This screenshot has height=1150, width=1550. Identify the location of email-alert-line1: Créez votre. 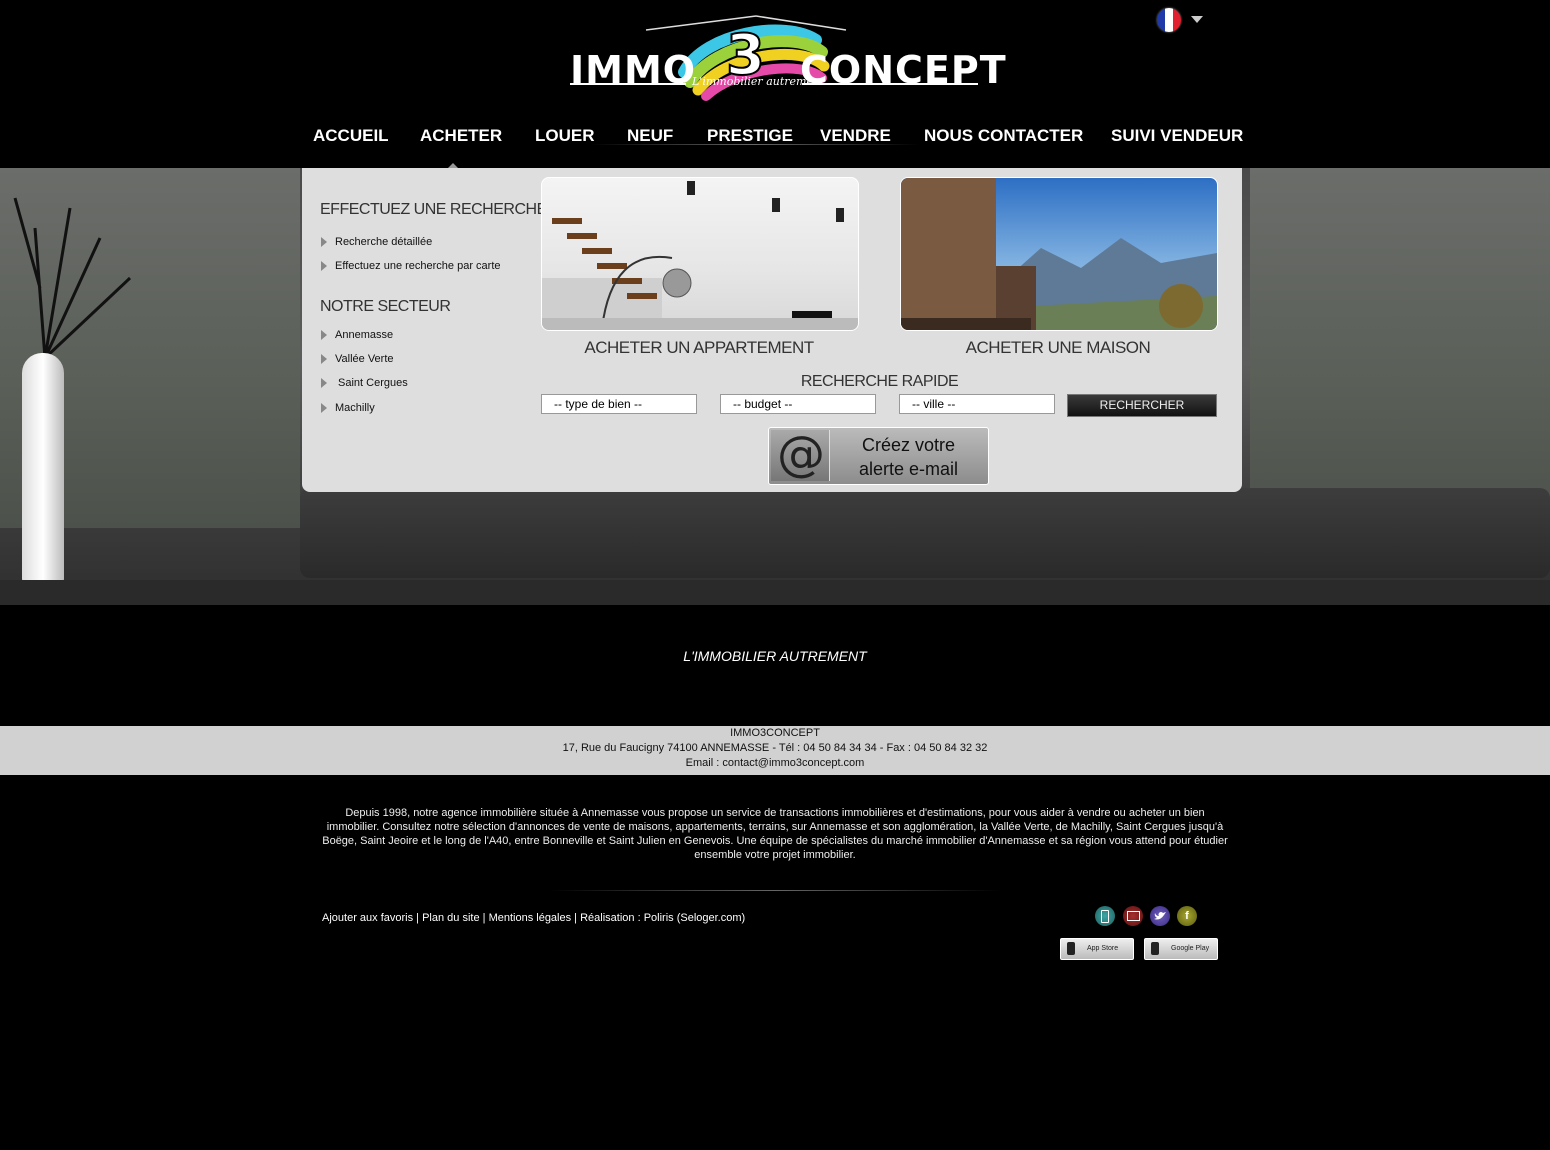
(908, 445).